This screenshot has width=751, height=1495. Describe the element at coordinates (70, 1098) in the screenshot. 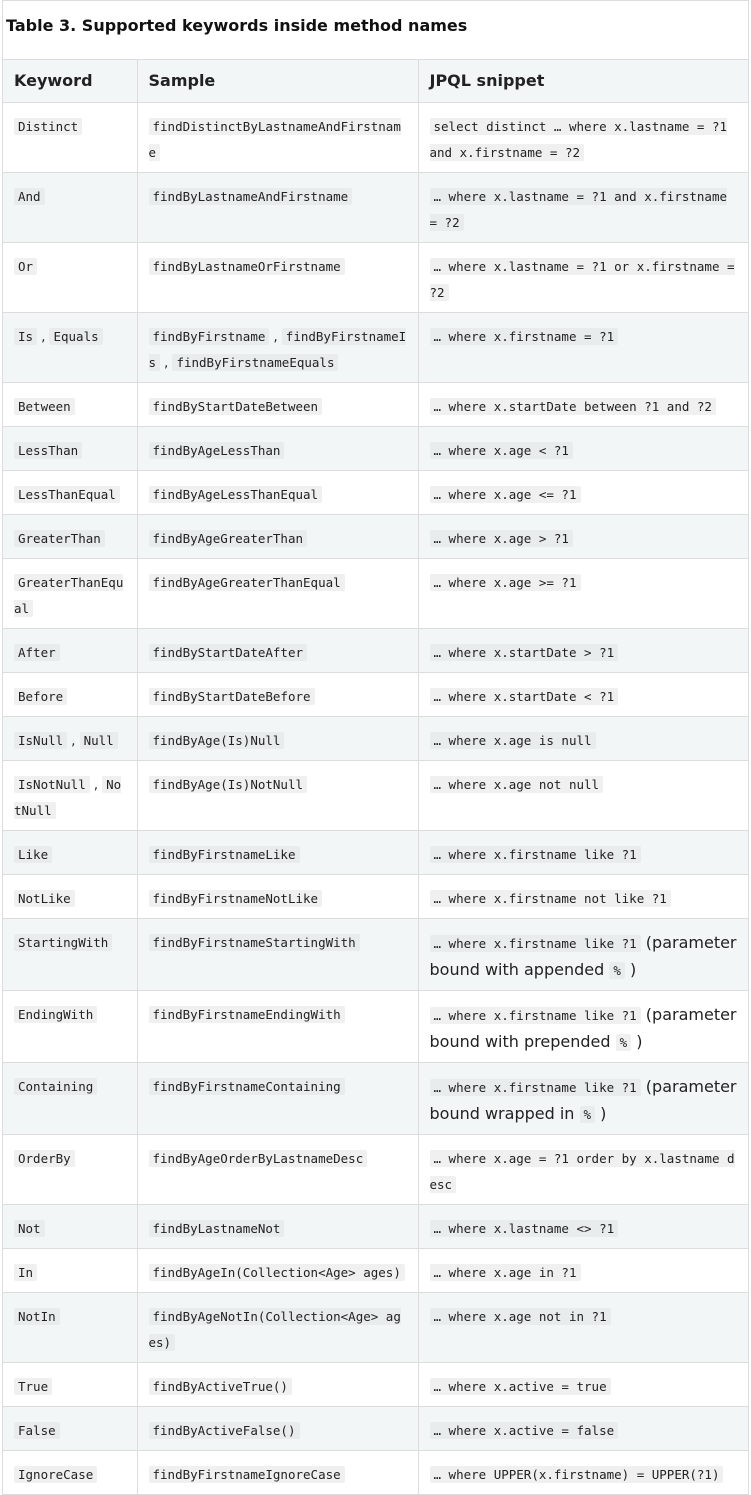

I see `keyword-cell: Containing` at that location.